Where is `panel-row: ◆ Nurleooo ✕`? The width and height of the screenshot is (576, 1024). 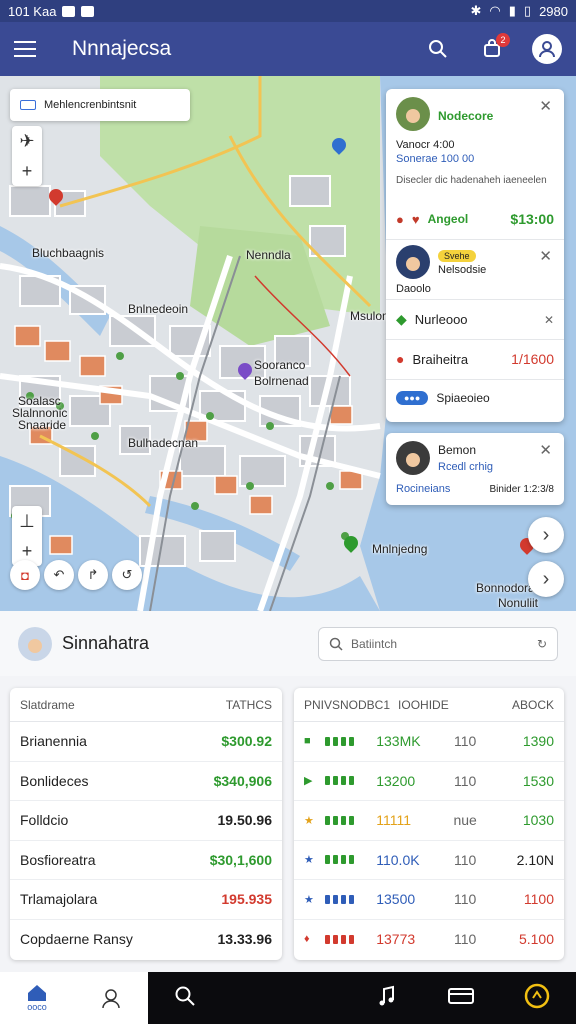 panel-row: ◆ Nurleooo ✕ is located at coordinates (475, 319).